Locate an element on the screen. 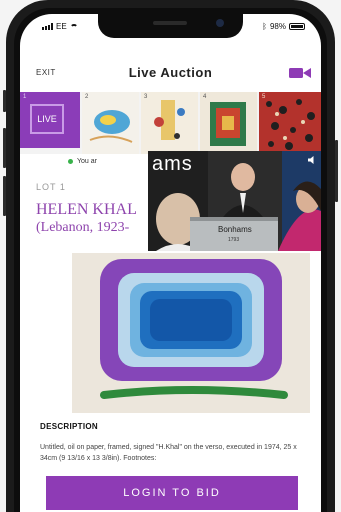 The image size is (341, 512). speaker-grille is located at coordinates (170, 23).